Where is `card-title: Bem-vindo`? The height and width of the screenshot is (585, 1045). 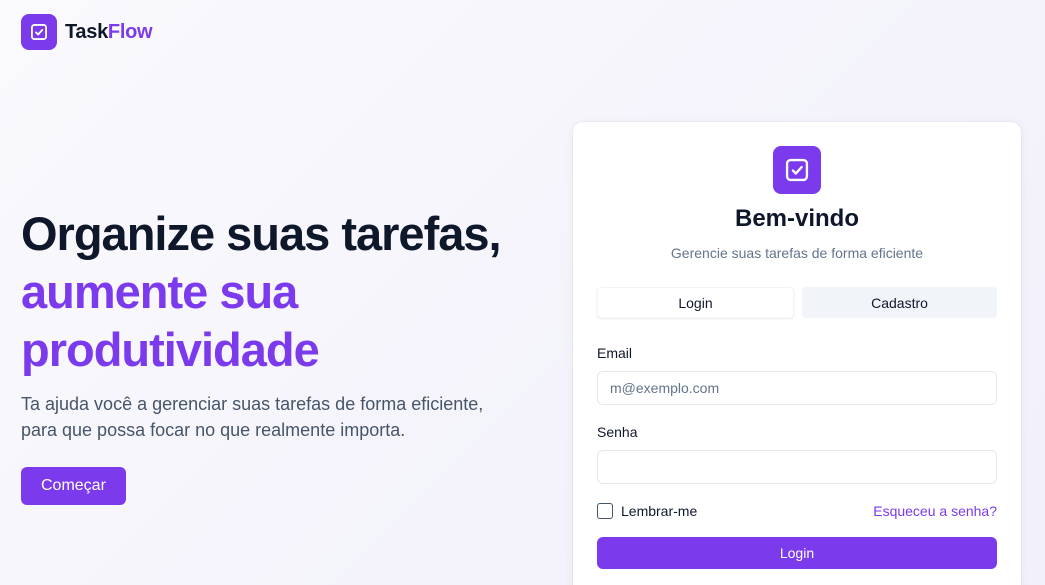
card-title: Bem-vindo is located at coordinates (796, 218).